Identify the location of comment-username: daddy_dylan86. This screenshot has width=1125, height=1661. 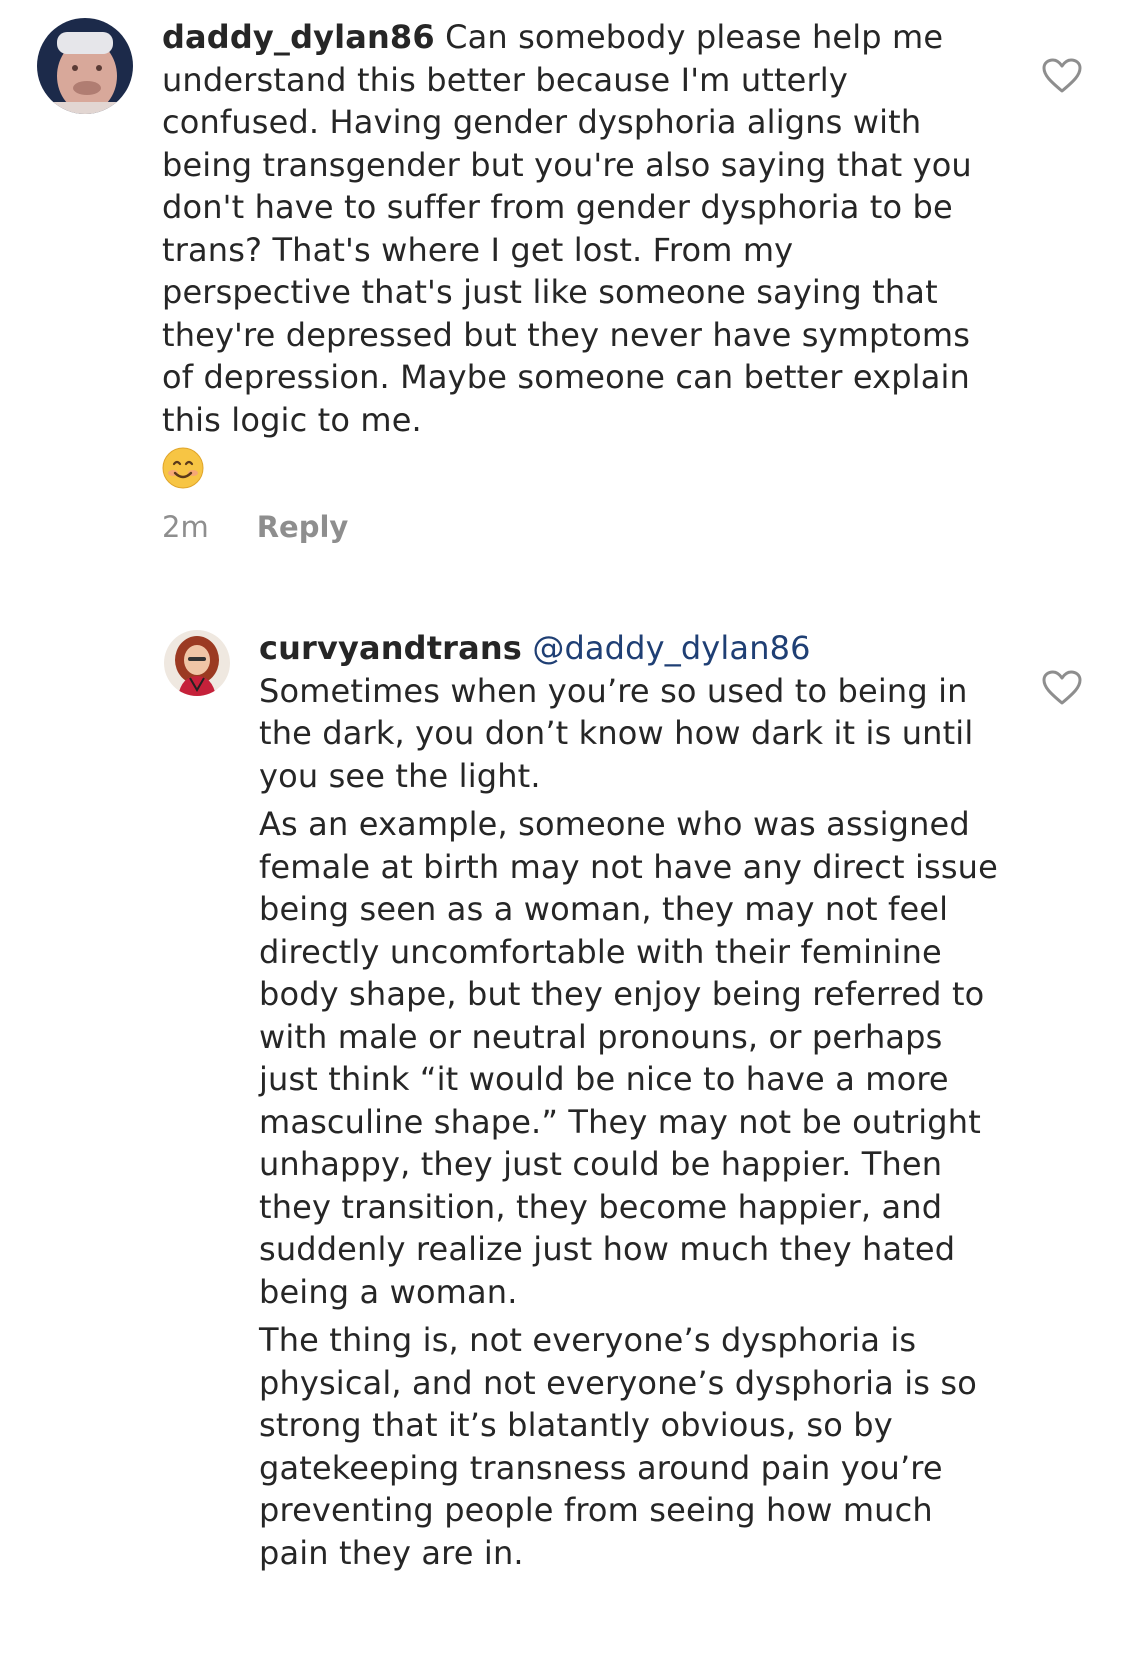
(298, 37).